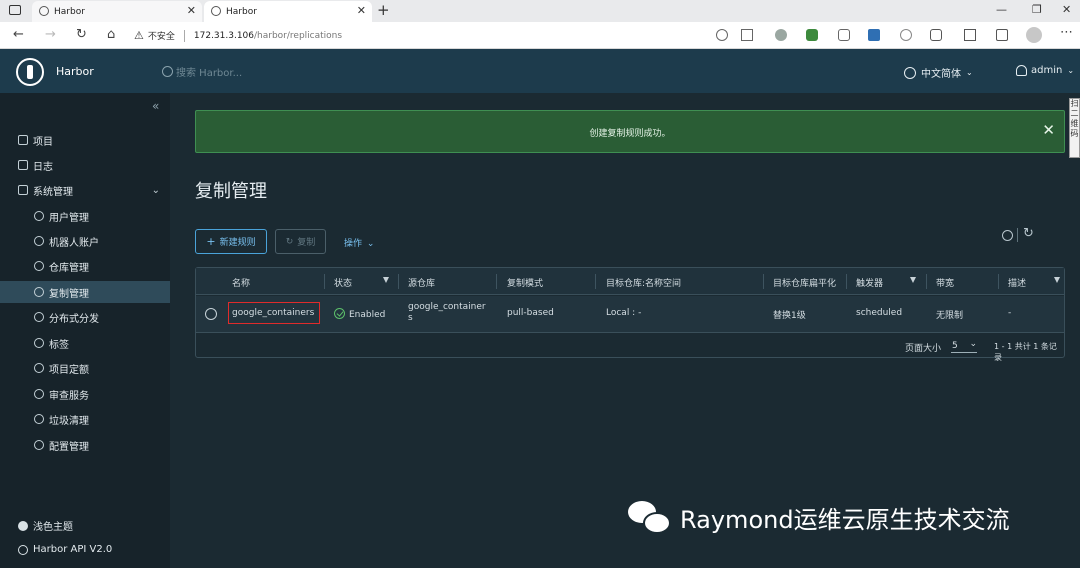  What do you see at coordinates (1045, 70) in the screenshot?
I see `user-menu: admin ⌄` at bounding box center [1045, 70].